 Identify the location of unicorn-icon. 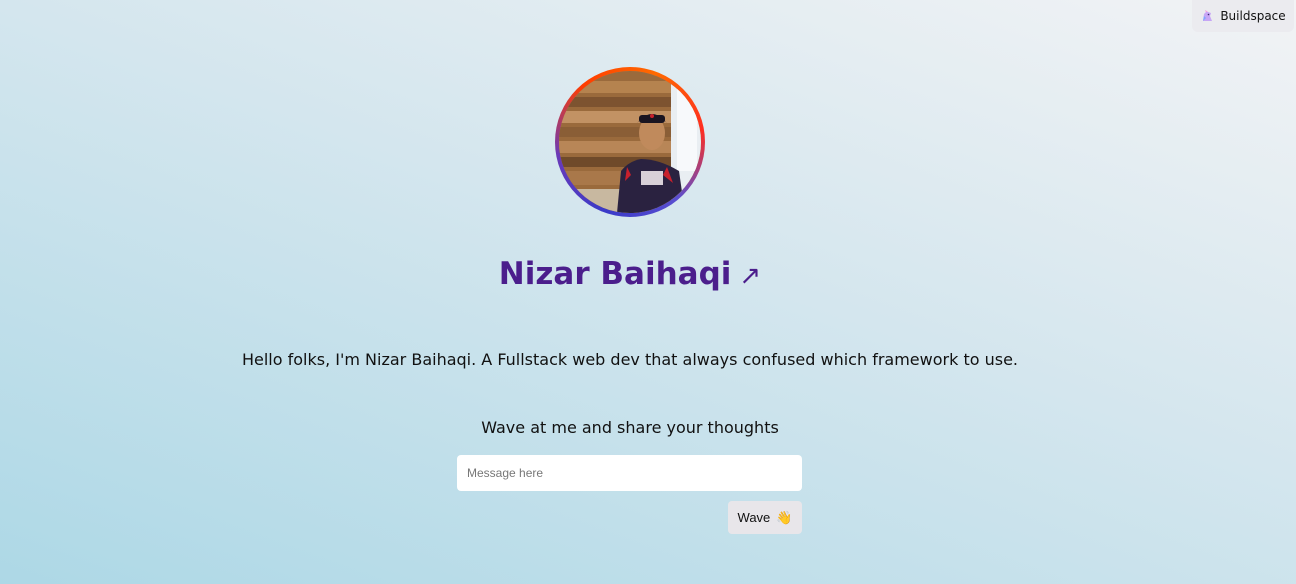
(1207, 16).